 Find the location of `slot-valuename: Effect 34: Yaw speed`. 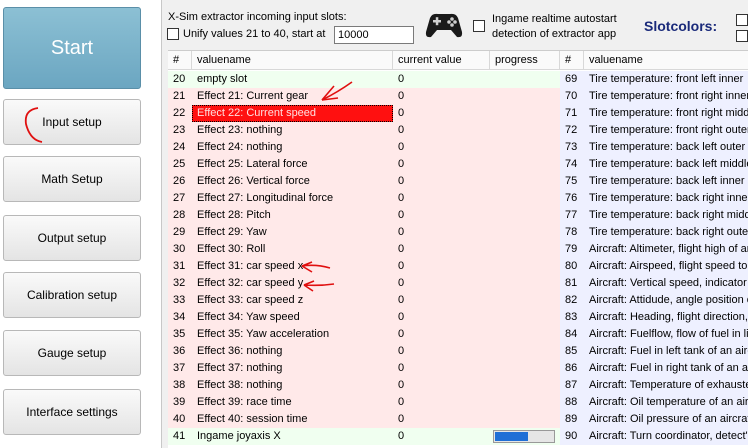

slot-valuename: Effect 34: Yaw speed is located at coordinates (292, 317).